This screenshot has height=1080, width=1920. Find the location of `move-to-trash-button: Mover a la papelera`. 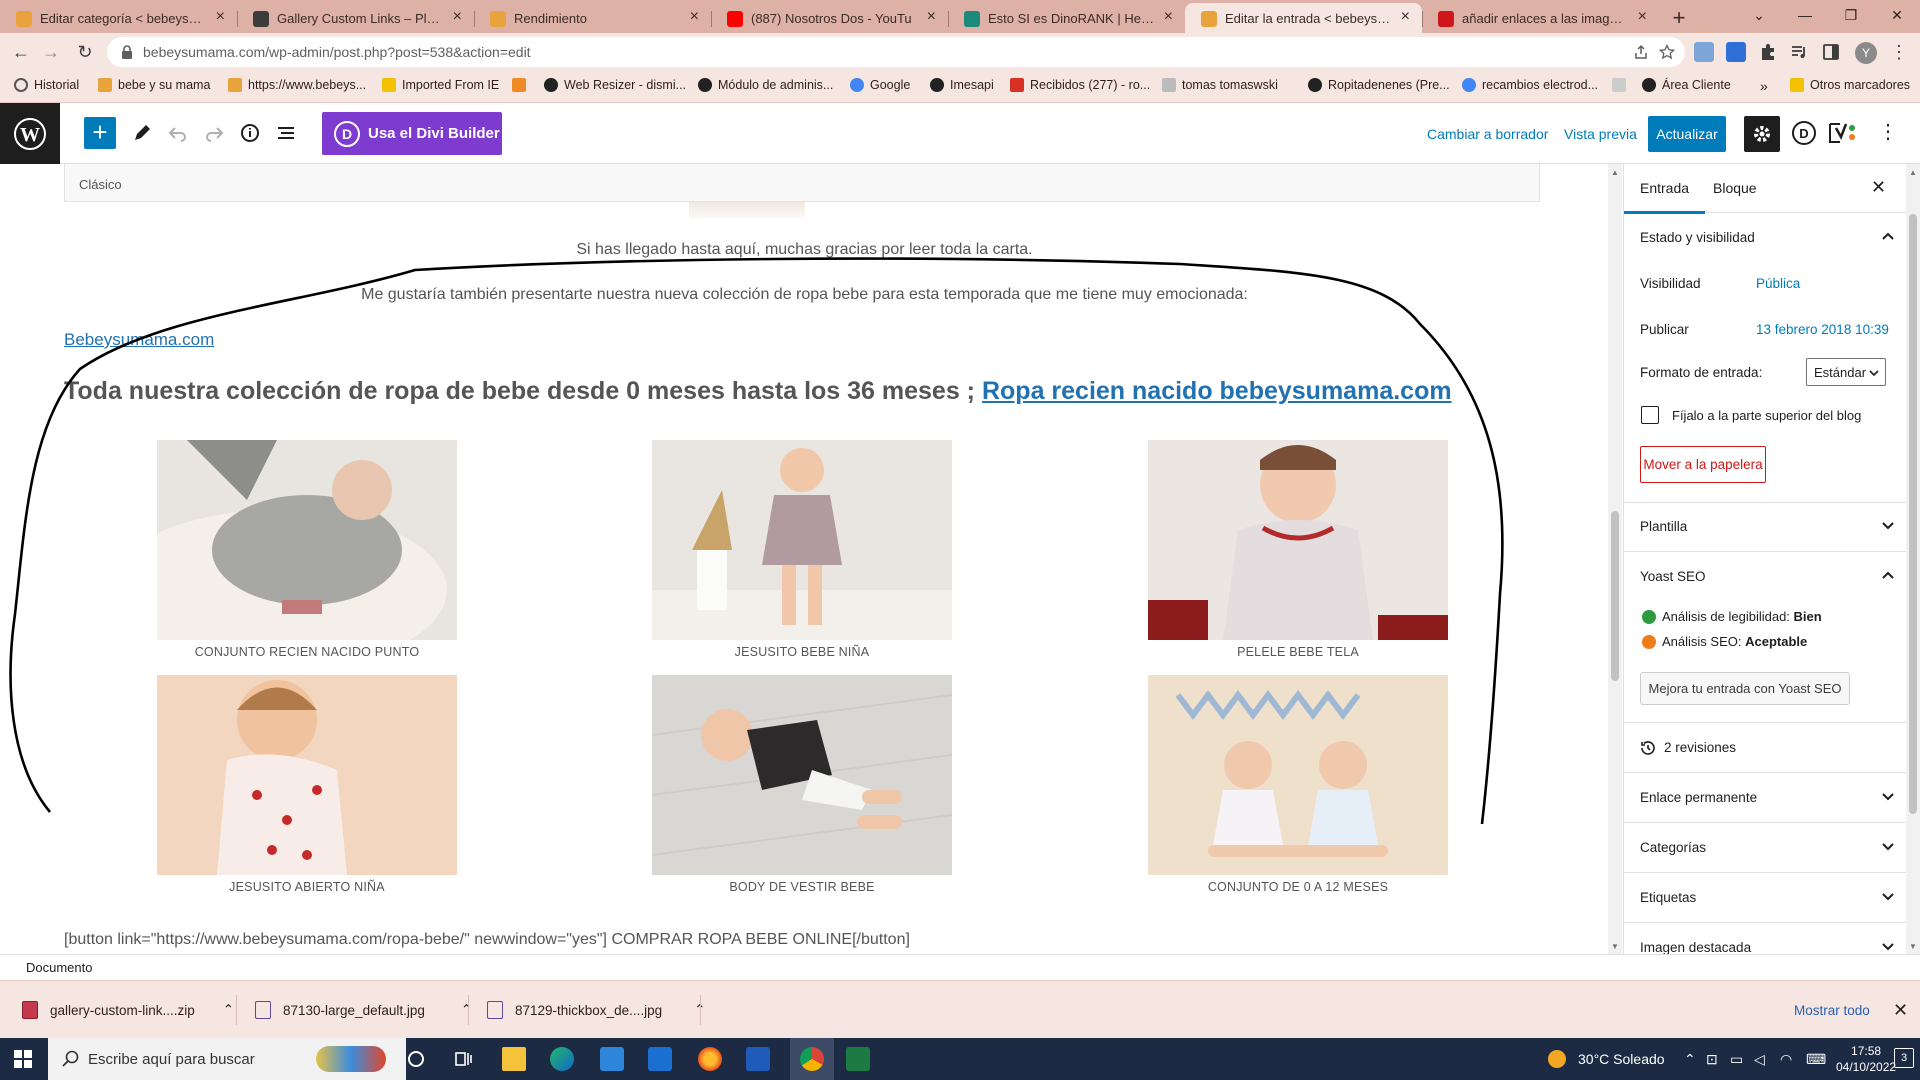

move-to-trash-button: Mover a la papelera is located at coordinates (1703, 464).